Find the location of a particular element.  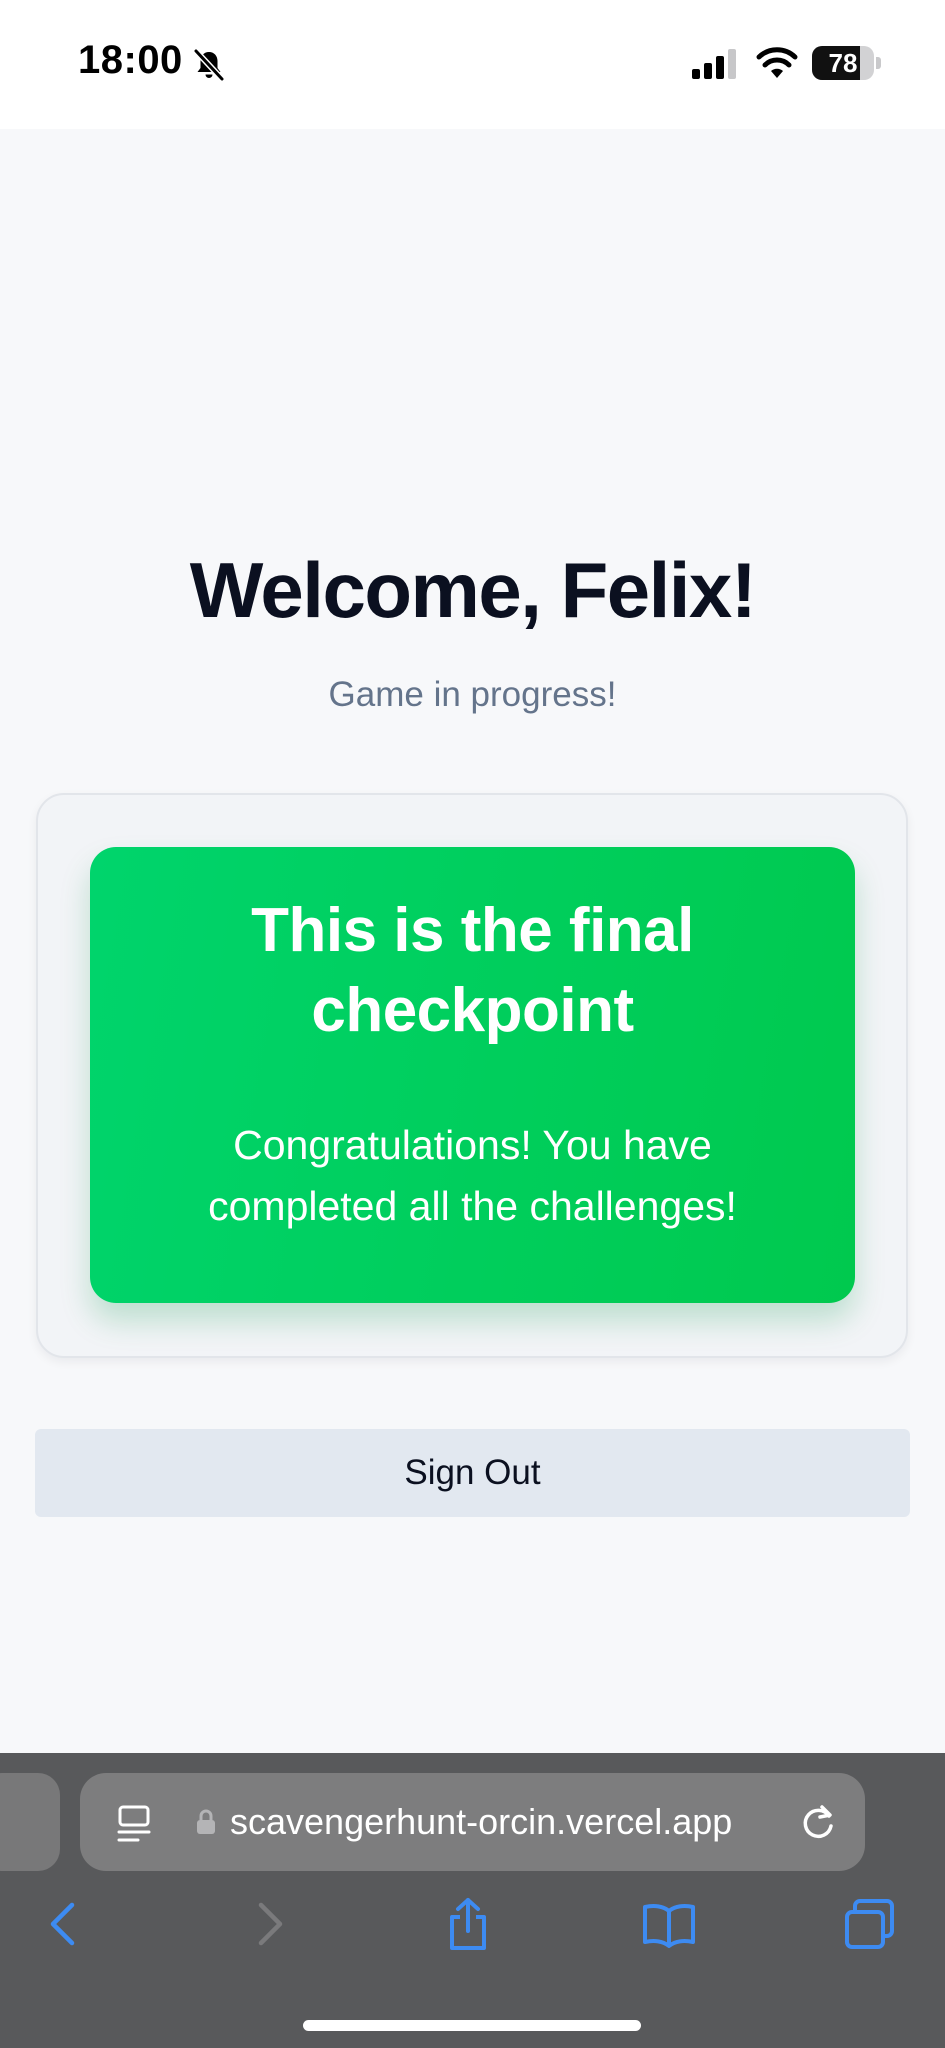

share-icon is located at coordinates (468, 1924).